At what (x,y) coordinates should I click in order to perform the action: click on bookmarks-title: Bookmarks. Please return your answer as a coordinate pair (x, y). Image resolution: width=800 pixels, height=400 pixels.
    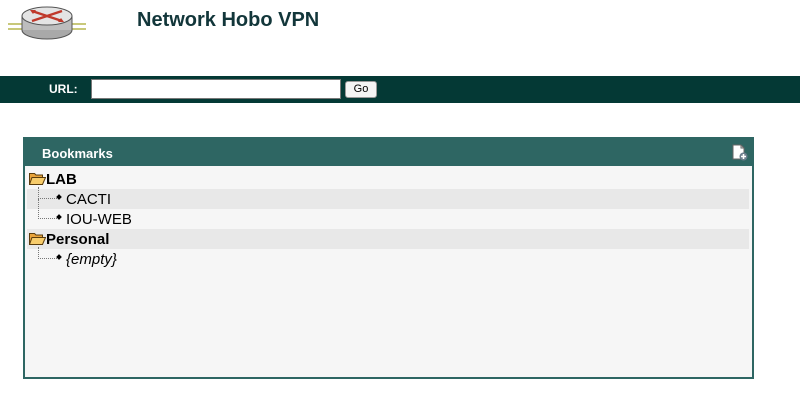
    Looking at the image, I should click on (77, 153).